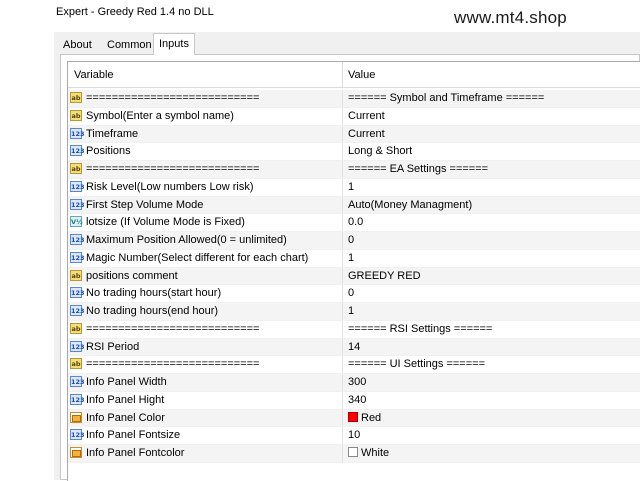 This screenshot has width=640, height=481. I want to click on variable-value: 10, so click(354, 435).